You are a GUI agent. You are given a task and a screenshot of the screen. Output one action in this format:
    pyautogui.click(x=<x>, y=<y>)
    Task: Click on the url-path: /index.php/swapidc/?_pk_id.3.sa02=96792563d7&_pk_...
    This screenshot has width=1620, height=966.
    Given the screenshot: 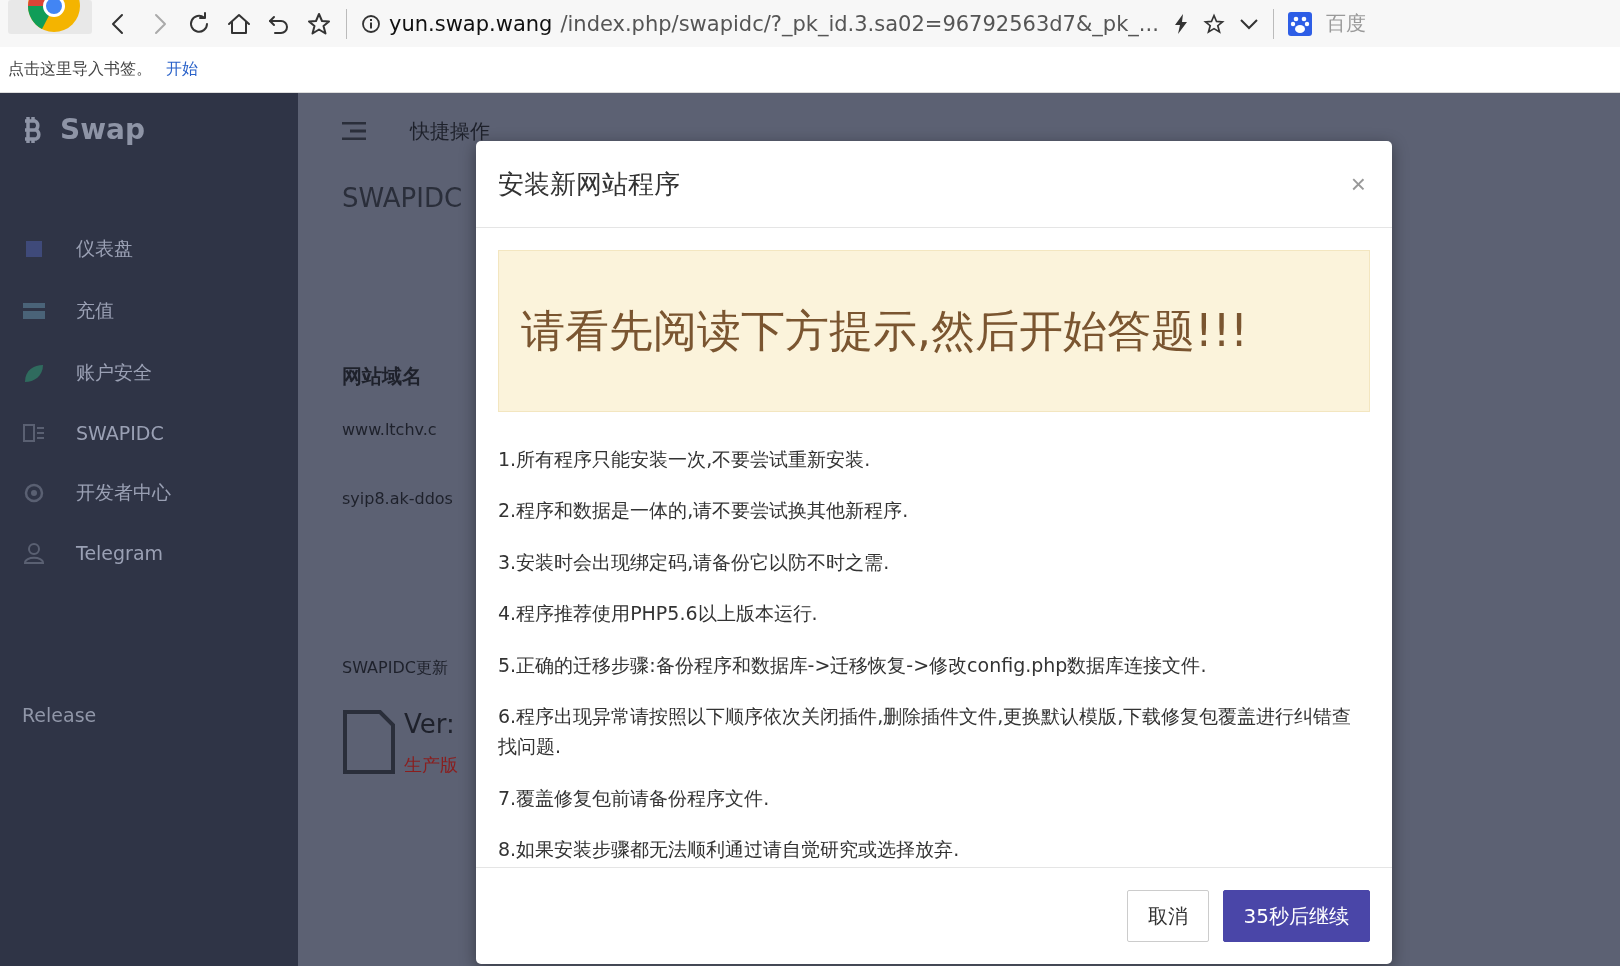 What is the action you would take?
    pyautogui.click(x=859, y=23)
    